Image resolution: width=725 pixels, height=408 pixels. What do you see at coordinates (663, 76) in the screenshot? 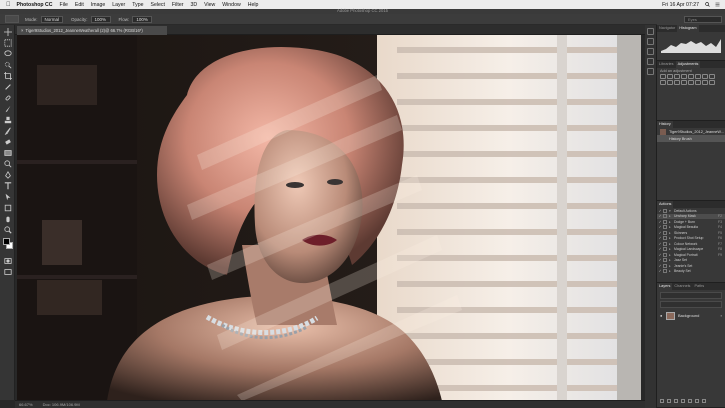
I see `brightness-icon` at bounding box center [663, 76].